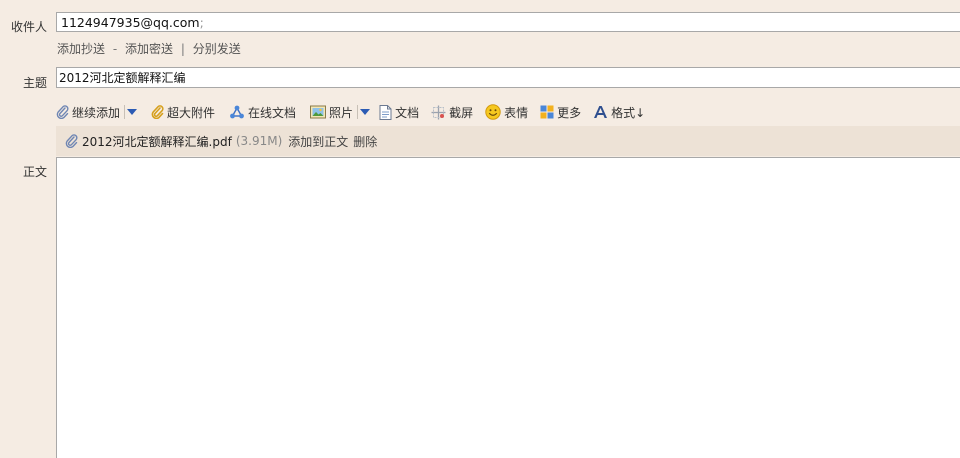 The height and width of the screenshot is (458, 960). Describe the element at coordinates (318, 112) in the screenshot. I see `photo-icon` at that location.